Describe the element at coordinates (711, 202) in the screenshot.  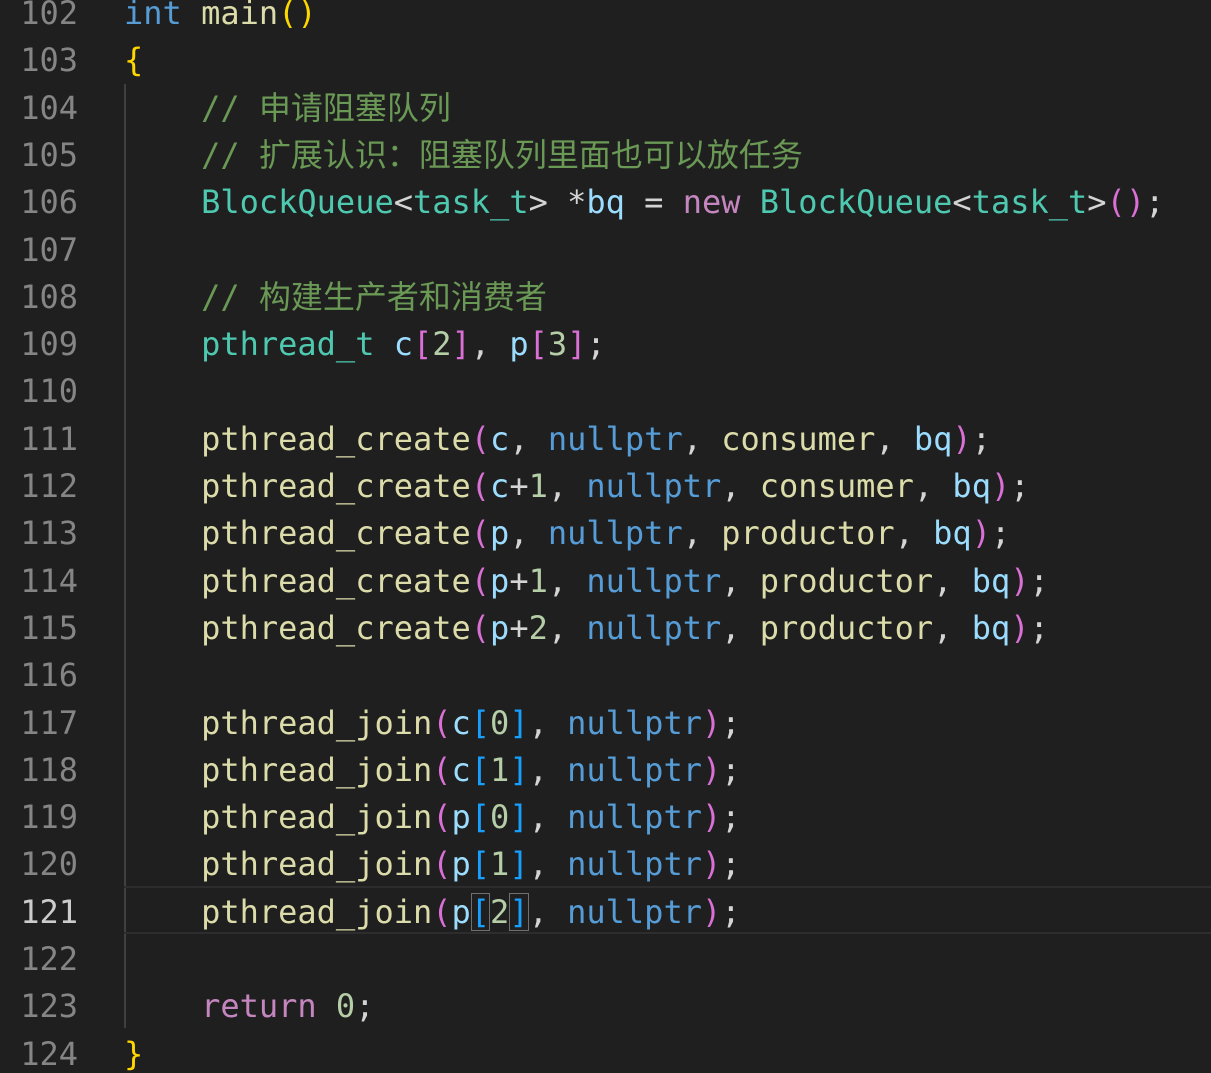
I see `code-token: new` at that location.